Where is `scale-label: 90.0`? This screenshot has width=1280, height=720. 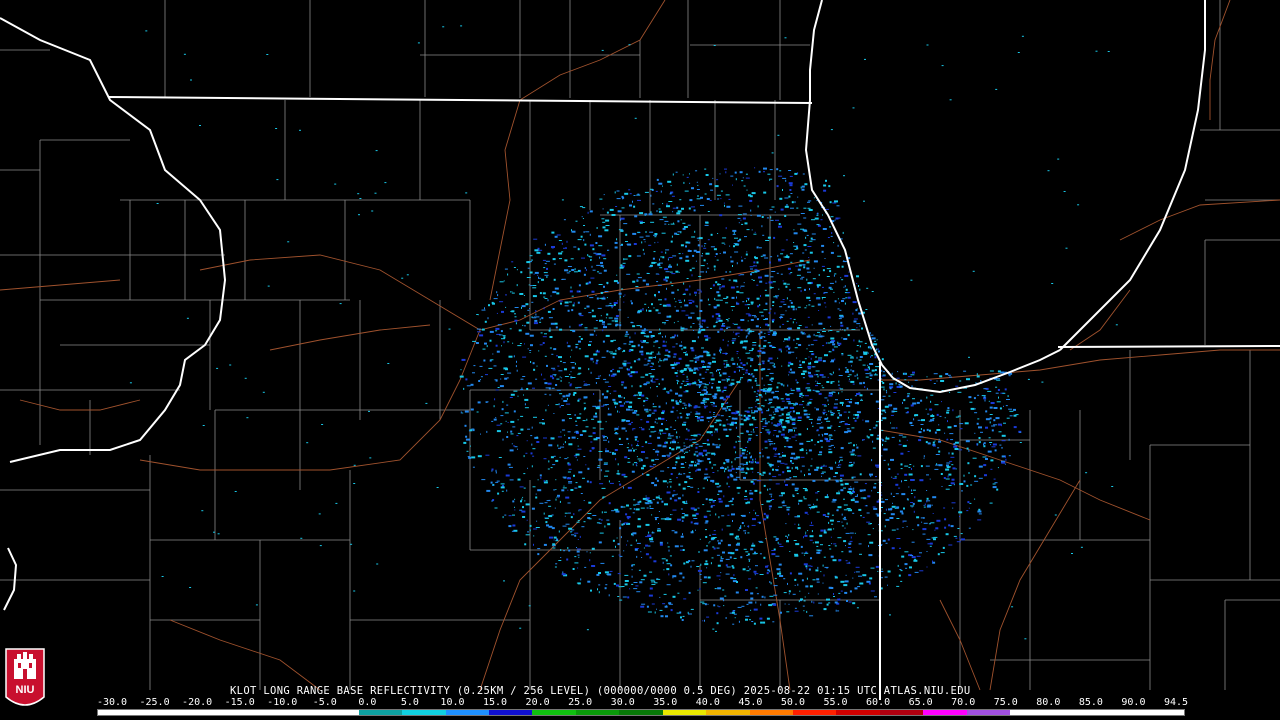 scale-label: 90.0 is located at coordinates (1133, 702).